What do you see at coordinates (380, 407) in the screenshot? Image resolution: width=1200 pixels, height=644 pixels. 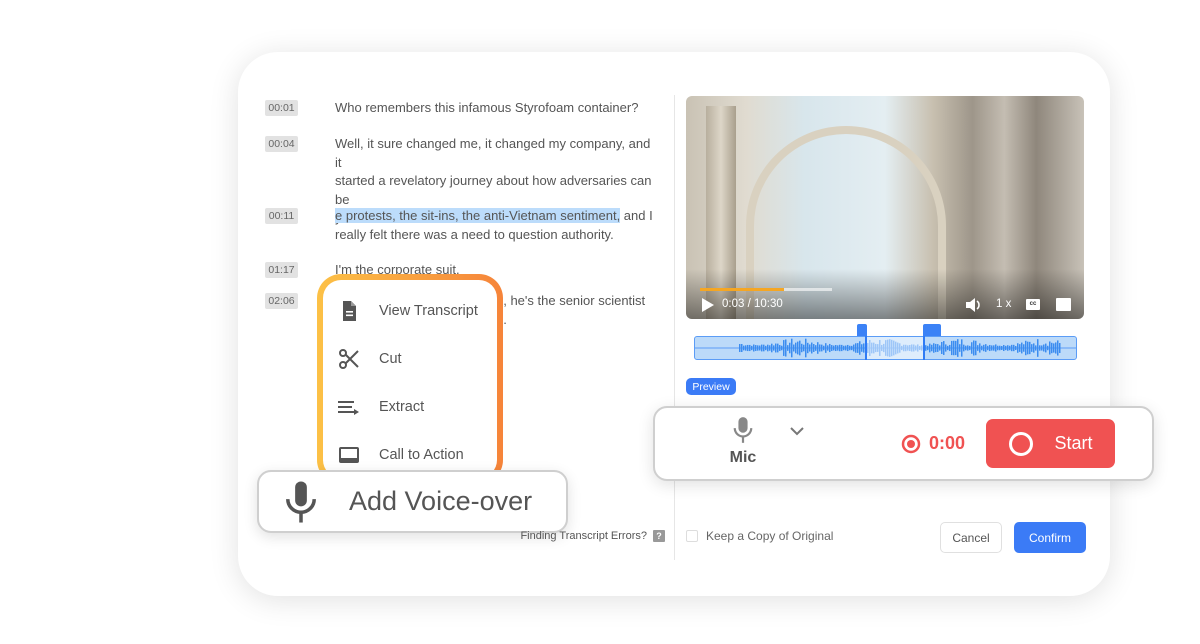 I see `menu-item-extract: Extract` at bounding box center [380, 407].